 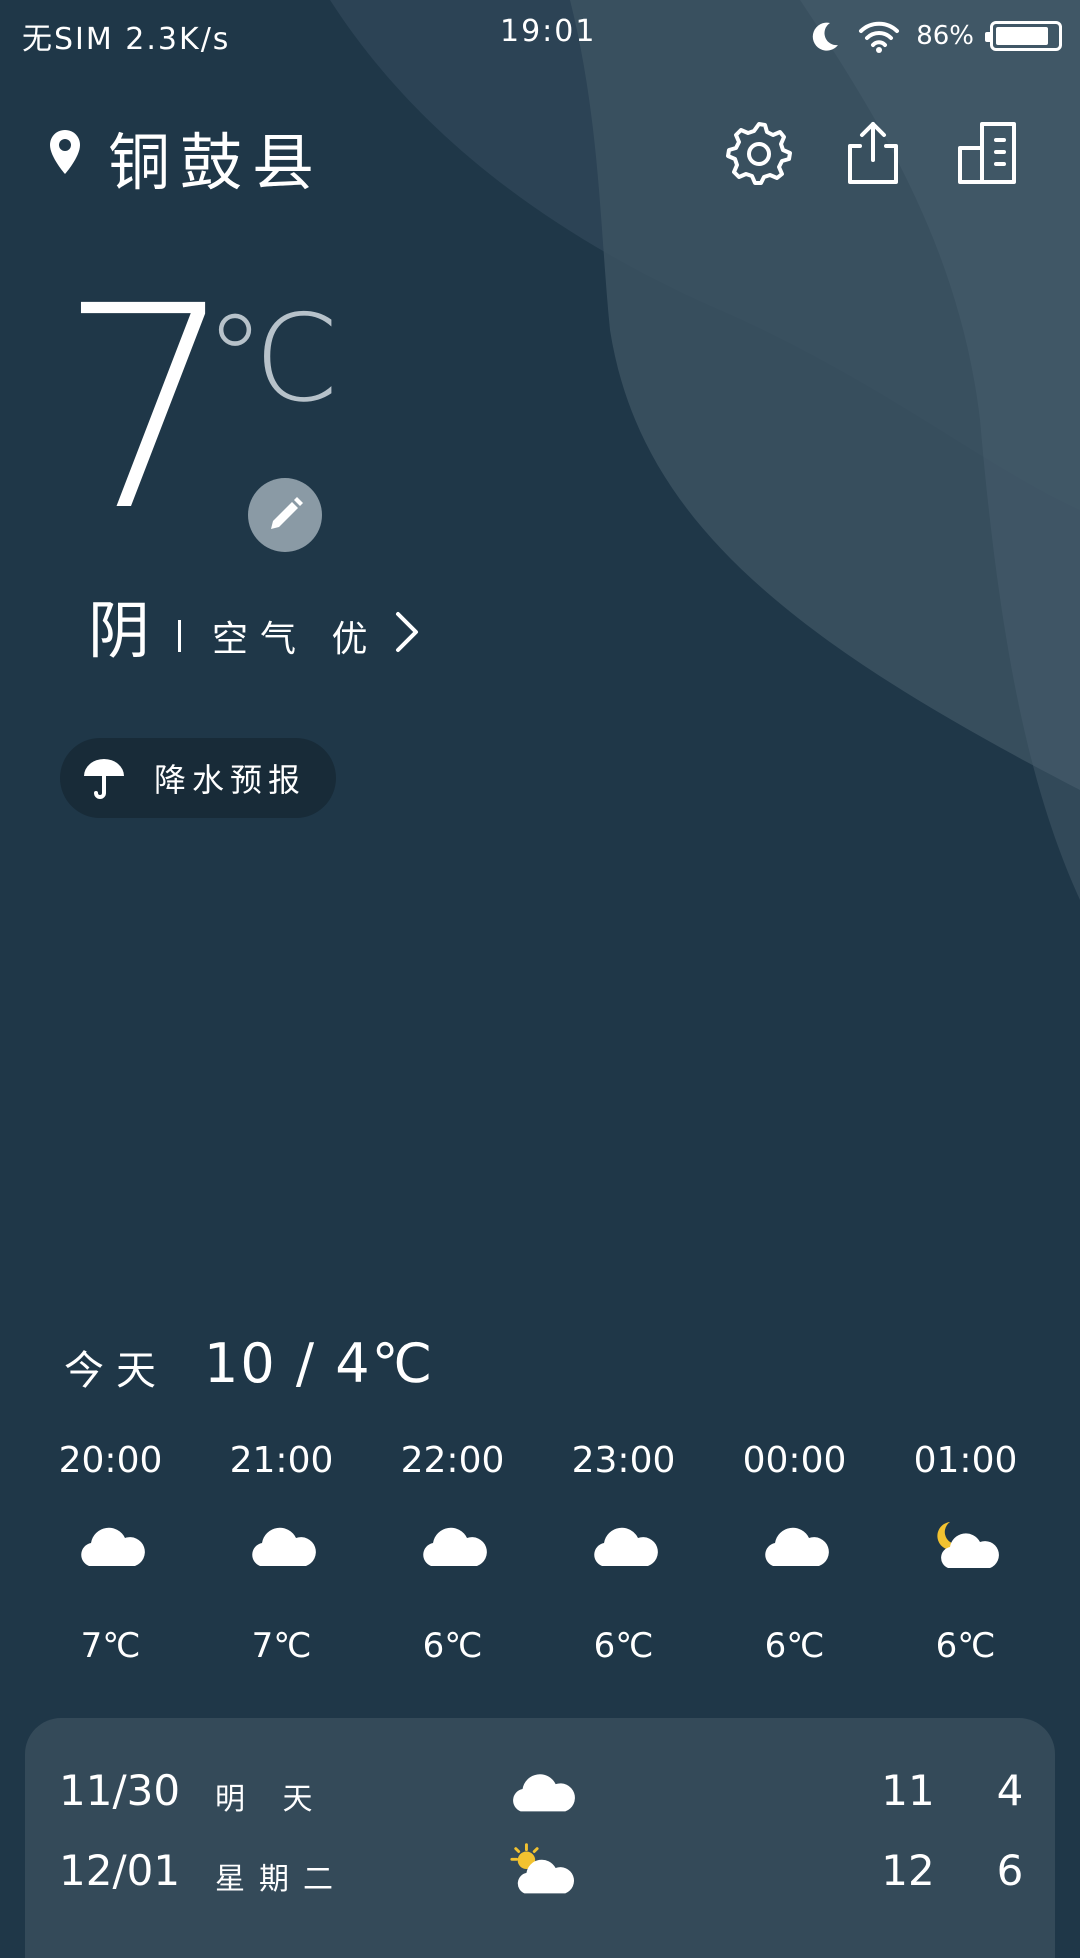 What do you see at coordinates (216, 157) in the screenshot?
I see `city-name: 铜鼓县` at bounding box center [216, 157].